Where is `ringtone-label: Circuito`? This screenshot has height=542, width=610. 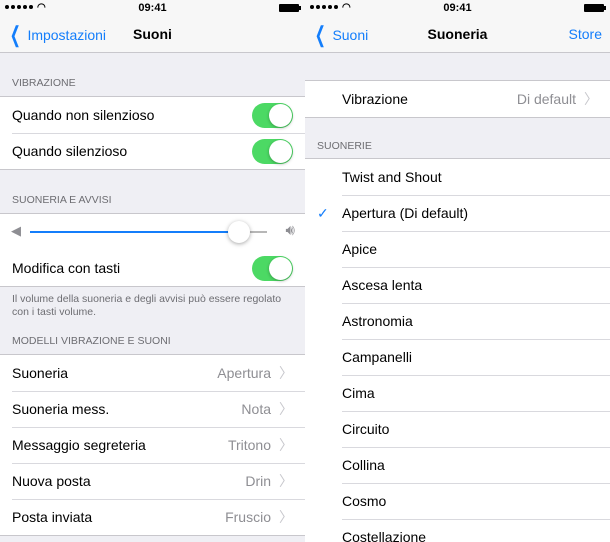
ringtone-label: Circuito is located at coordinates (366, 429).